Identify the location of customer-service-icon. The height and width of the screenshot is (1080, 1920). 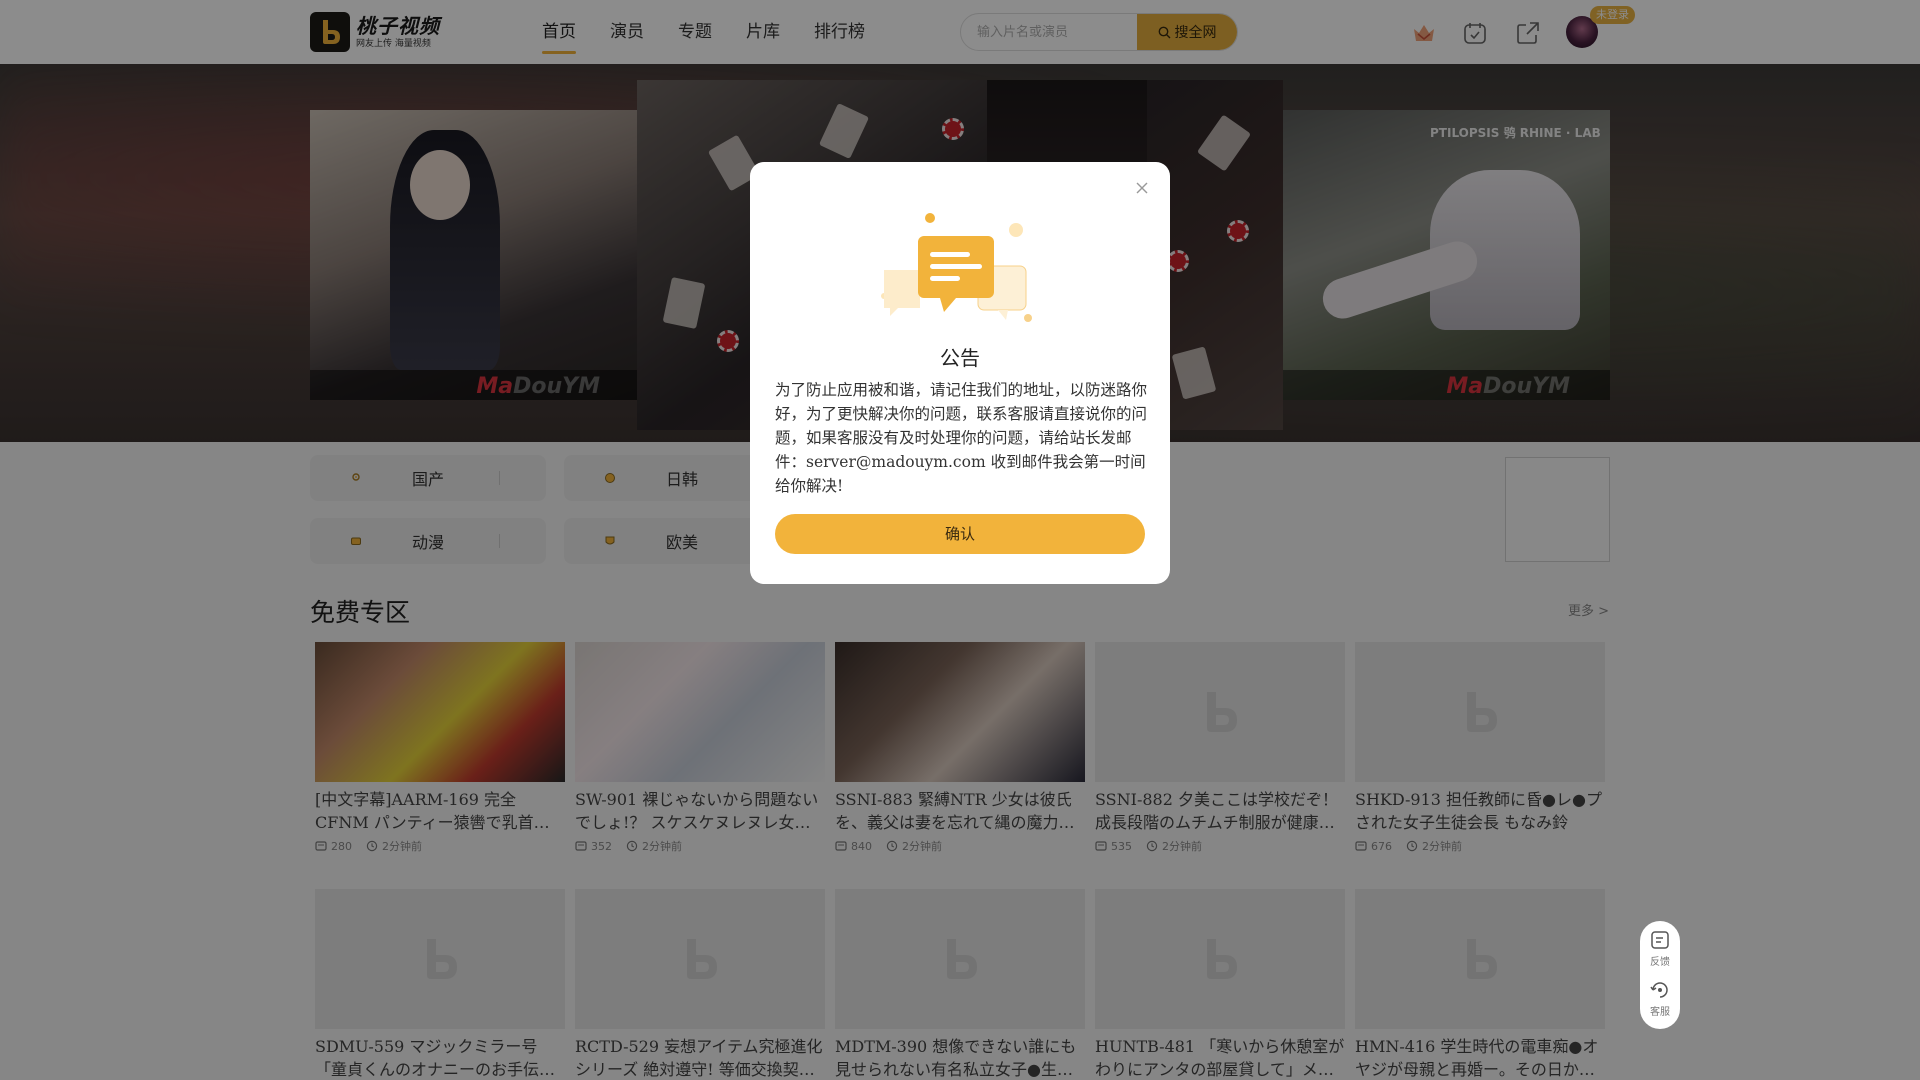
(1659, 990).